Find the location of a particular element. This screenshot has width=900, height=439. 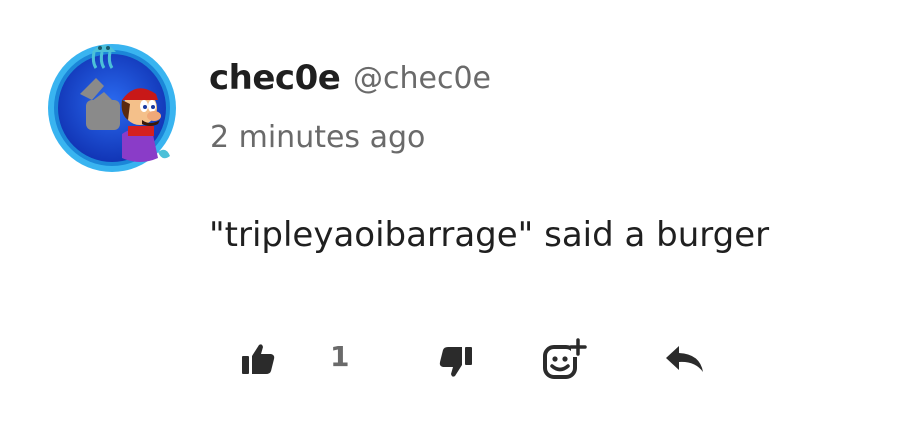

like-count: 1 is located at coordinates (340, 356).